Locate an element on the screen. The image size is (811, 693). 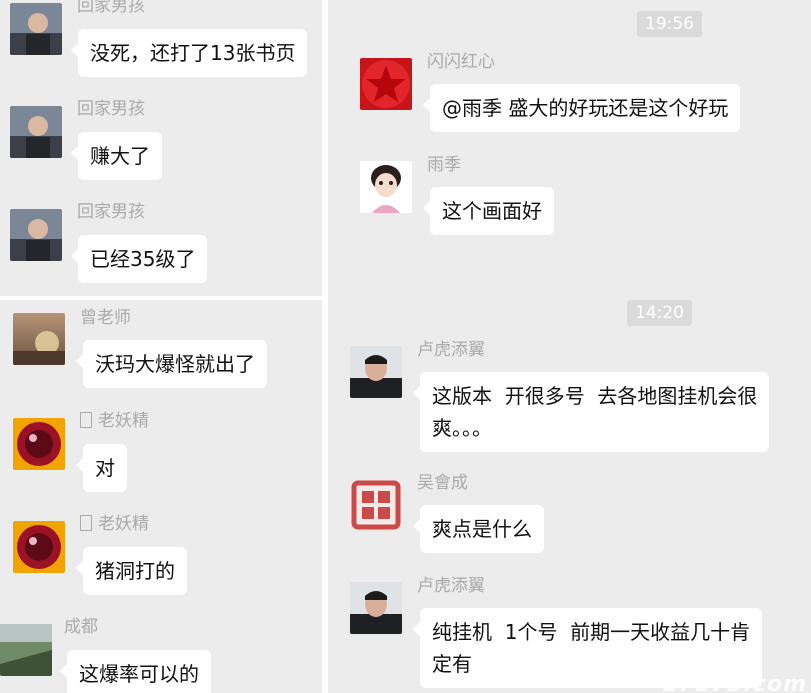
timestamp: 14:20 is located at coordinates (659, 313).